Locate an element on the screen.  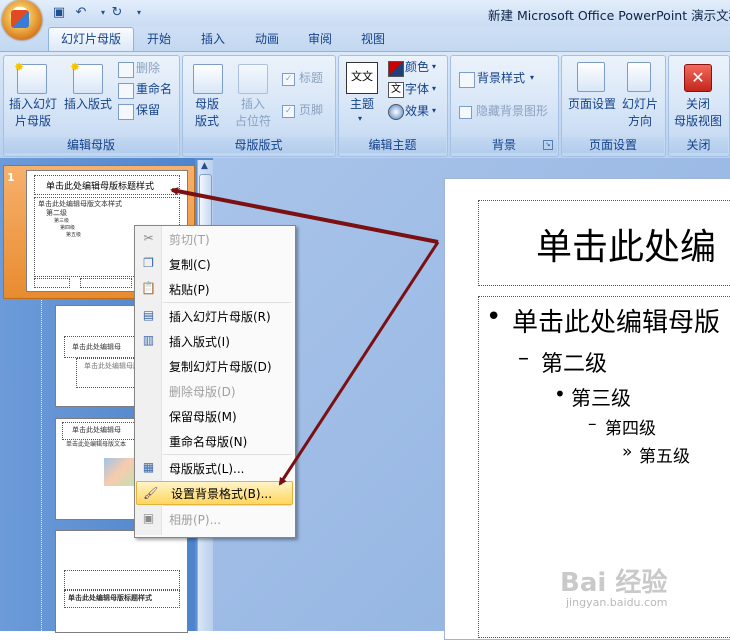
menu-item-paste-label: 粘贴(P) is located at coordinates (189, 290).